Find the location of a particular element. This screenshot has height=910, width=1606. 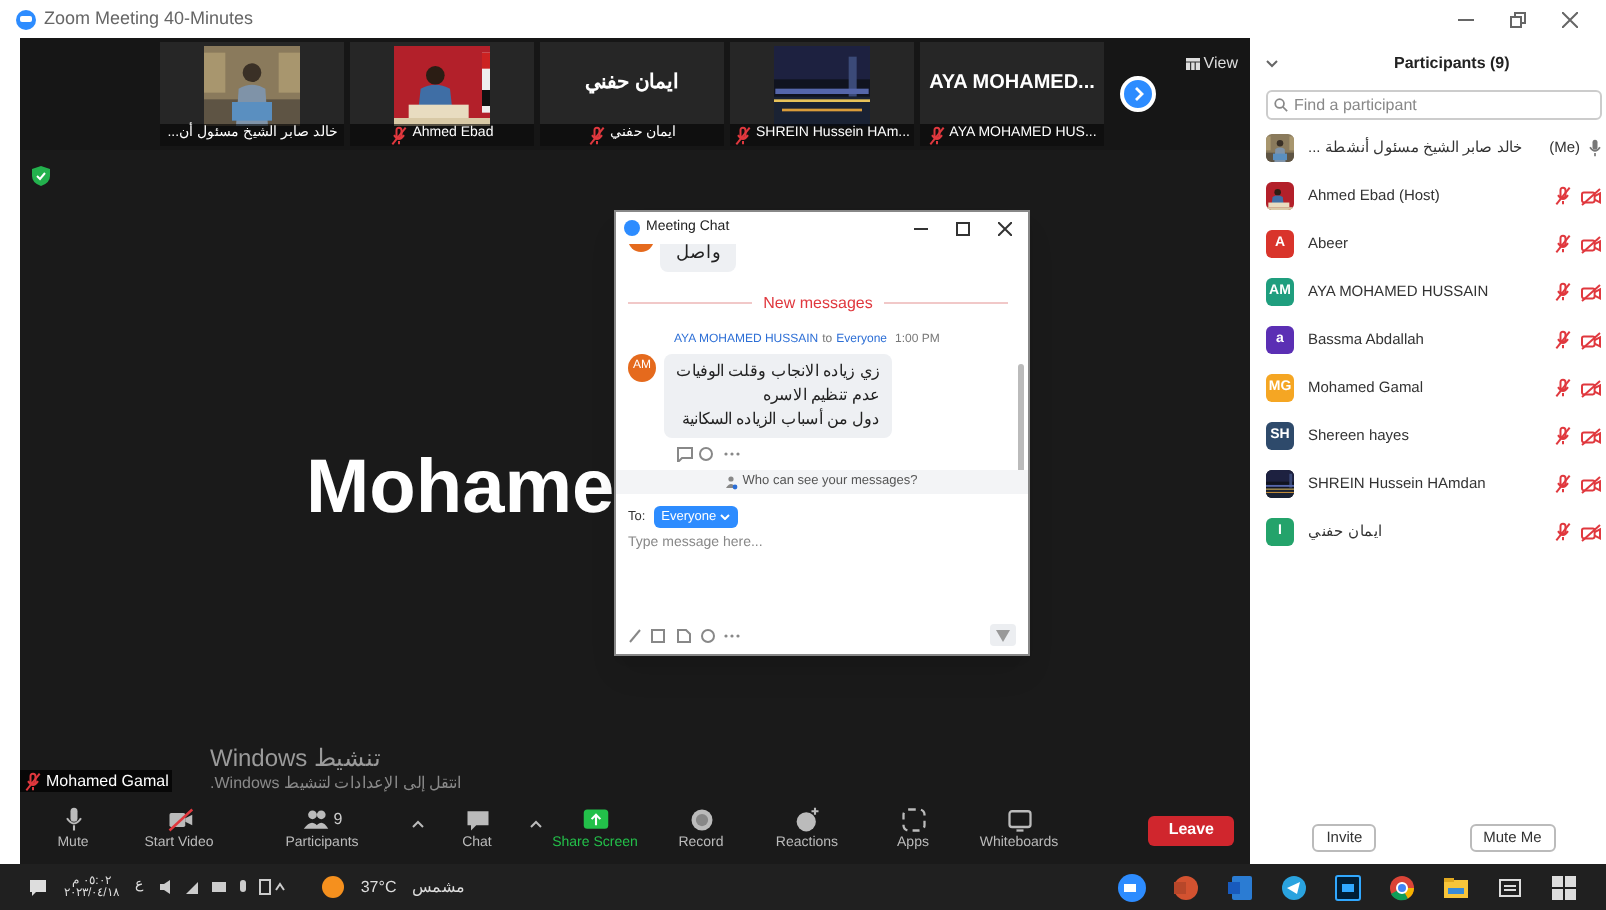

photoshop-icon is located at coordinates (1348, 887).